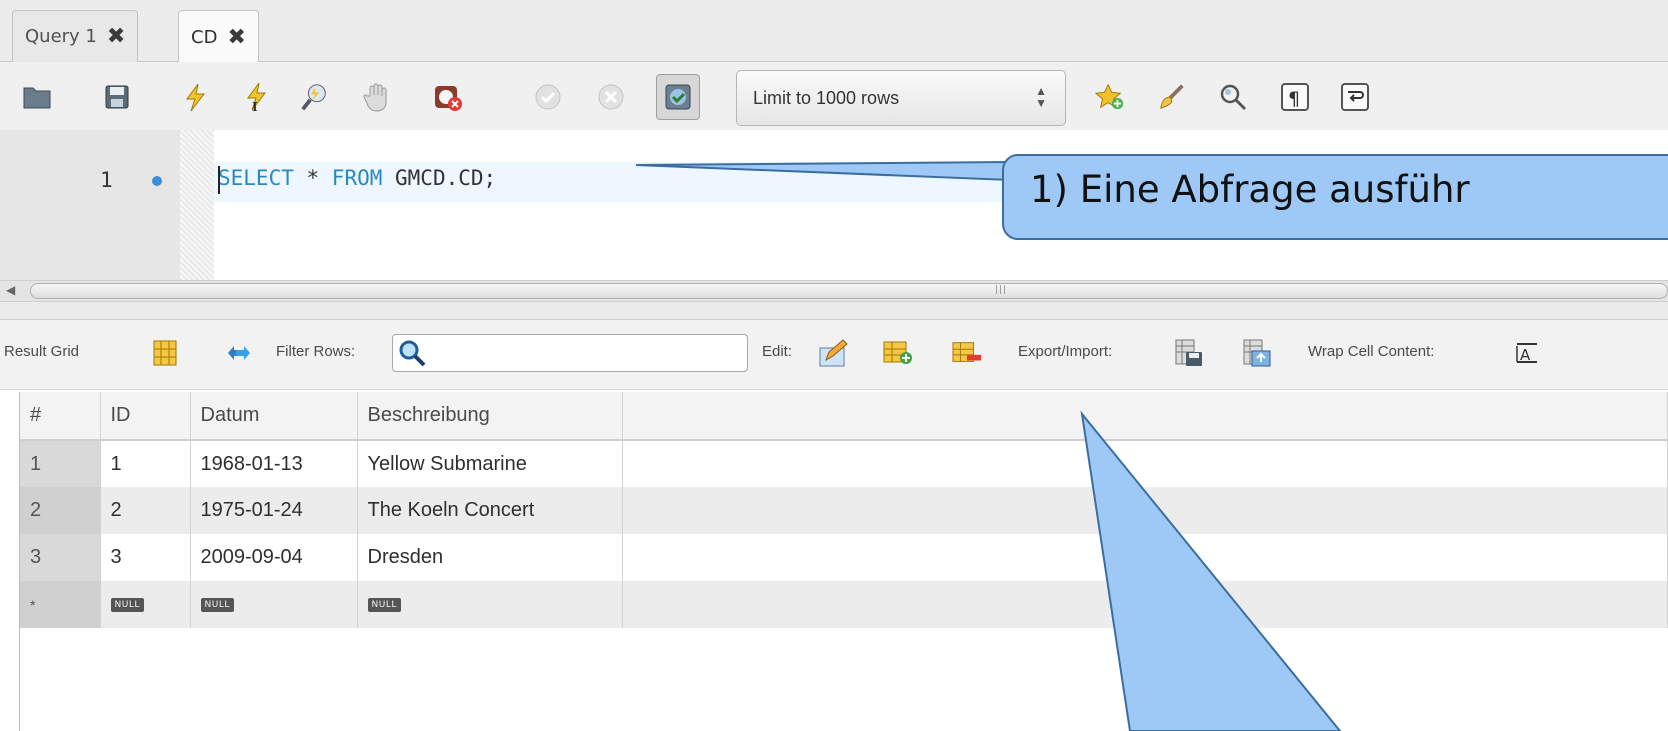 The image size is (1668, 731). Describe the element at coordinates (274, 510) in the screenshot. I see `table-cell: 1975-01-24` at that location.